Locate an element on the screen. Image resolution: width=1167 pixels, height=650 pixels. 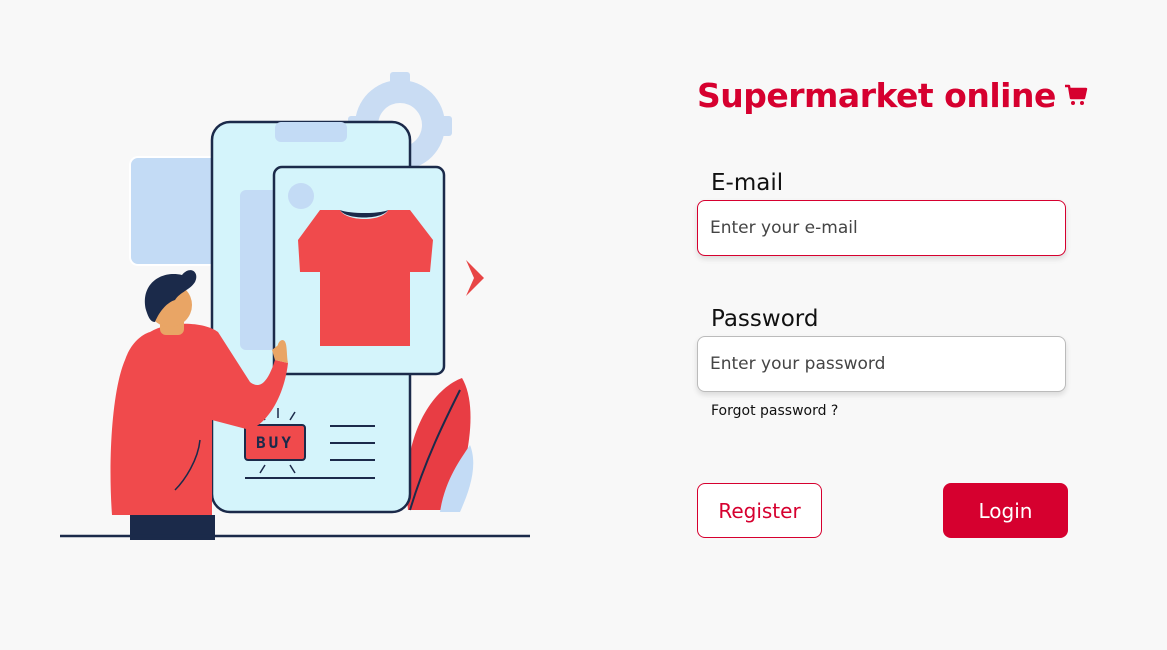
password-input is located at coordinates (881, 364).